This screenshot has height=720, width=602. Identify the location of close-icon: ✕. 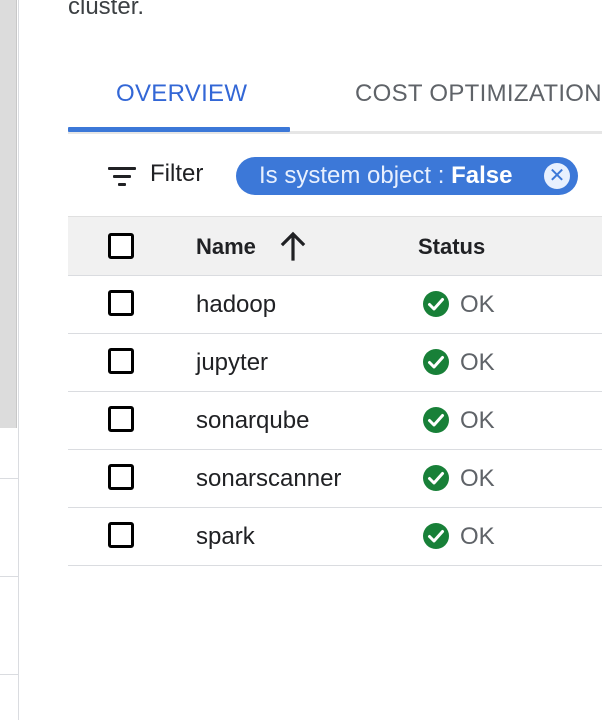
(557, 176).